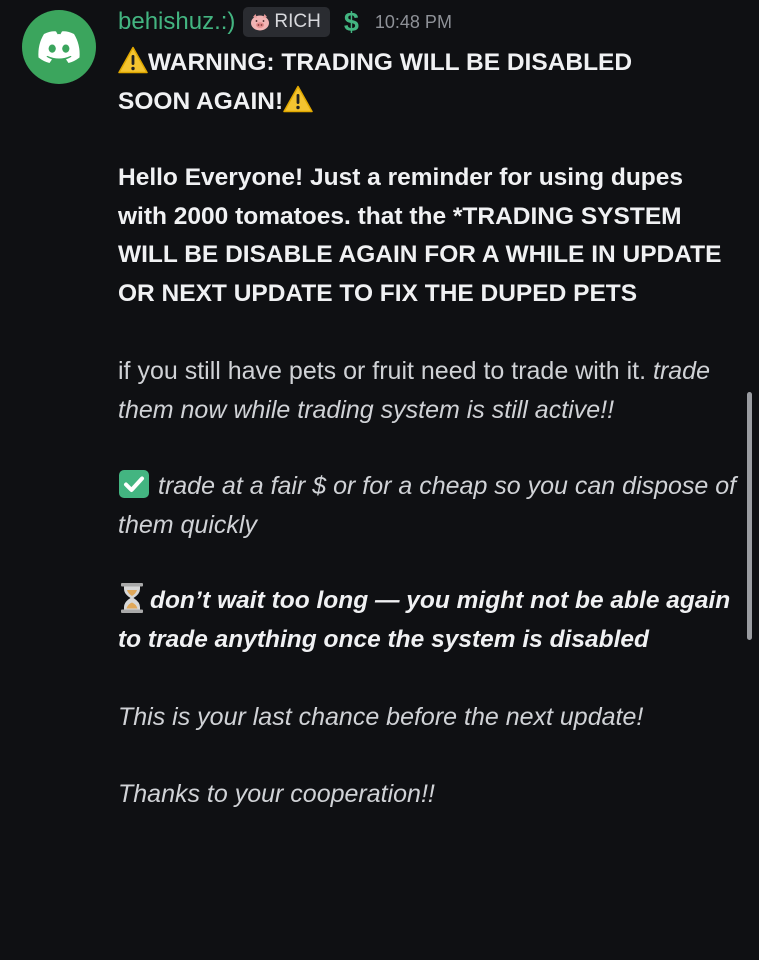 Image resolution: width=759 pixels, height=960 pixels. What do you see at coordinates (260, 22) in the screenshot?
I see `pig-face-icon` at bounding box center [260, 22].